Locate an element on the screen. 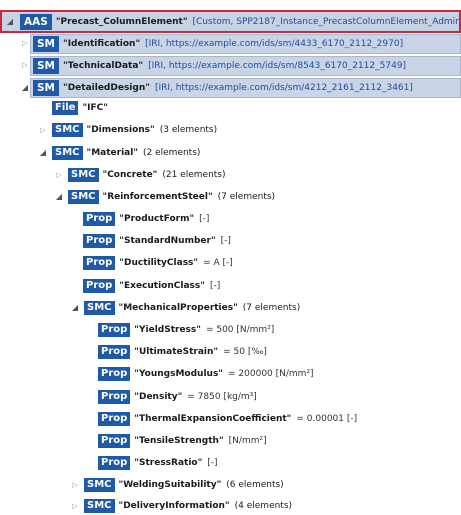 The width and height of the screenshot is (461, 515). node-name: "StandardNumber" is located at coordinates (167, 240).